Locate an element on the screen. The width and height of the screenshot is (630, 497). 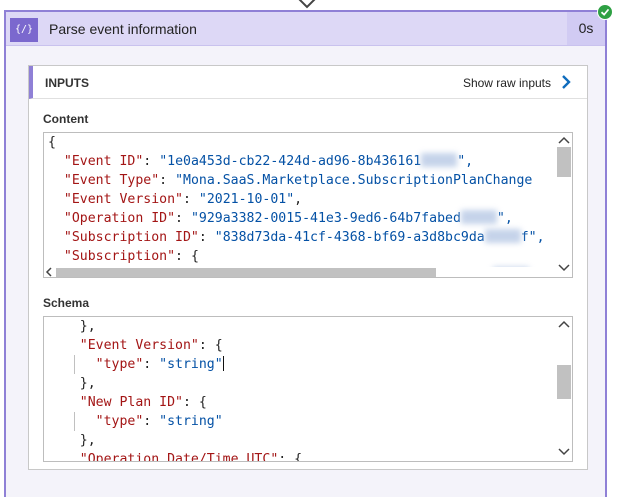
code-line: "Subscription": { is located at coordinates (123, 256).